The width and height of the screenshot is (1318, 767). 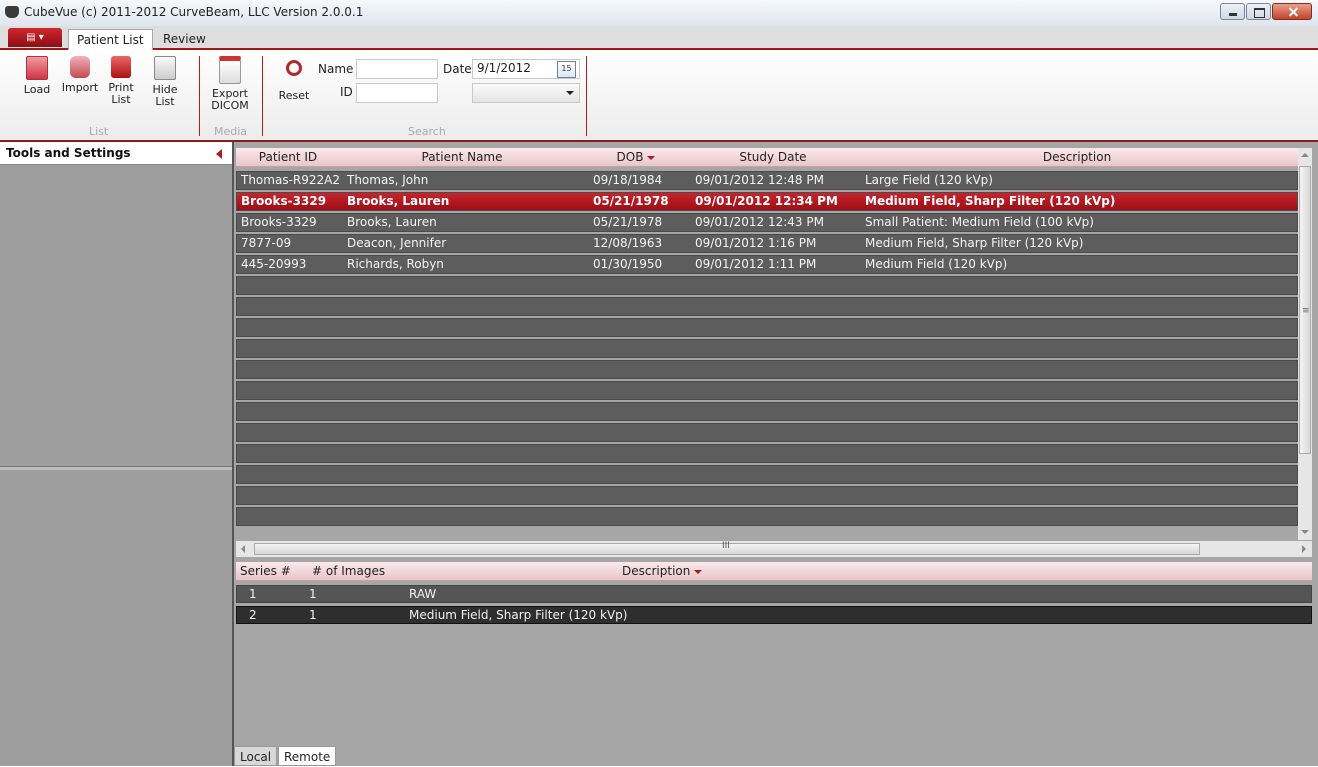 I want to click on window-controls, so click(x=1265, y=11).